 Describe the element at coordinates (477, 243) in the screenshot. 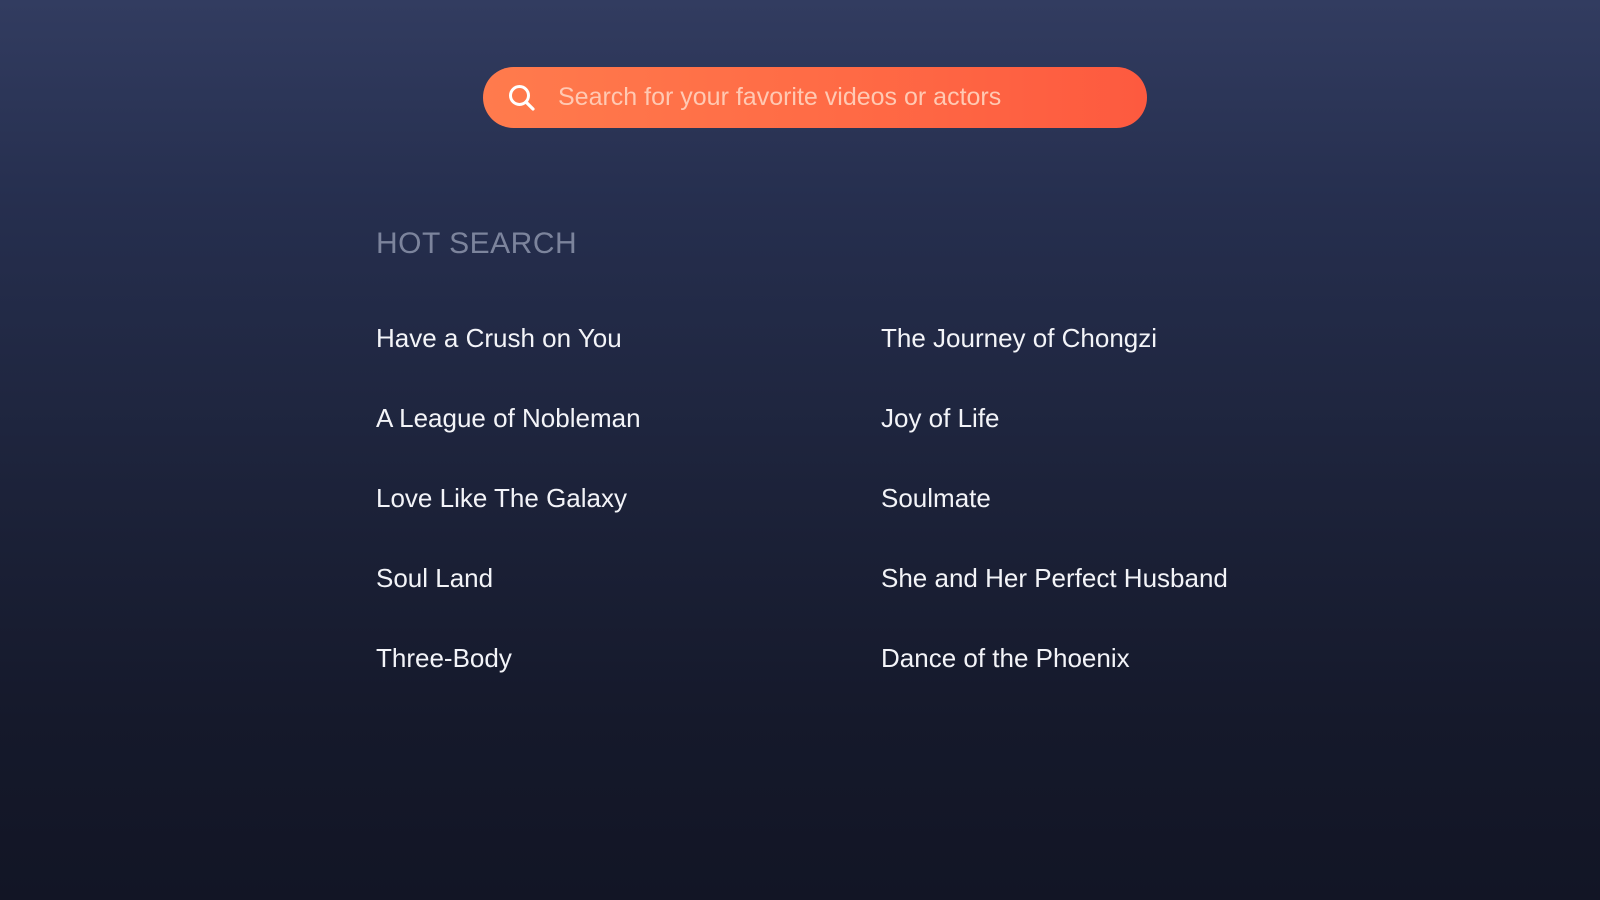

I see `hot-search-title: HOT SEARCH` at that location.